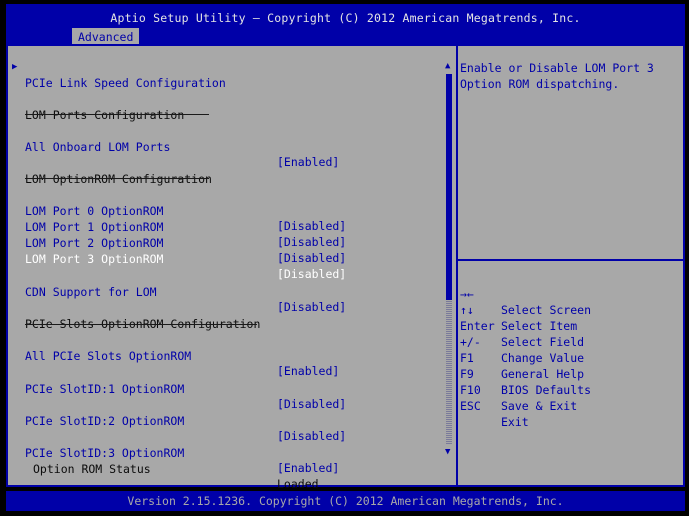 This screenshot has width=689, height=516. What do you see at coordinates (470, 406) in the screenshot?
I see `key-hint-key: ESC` at bounding box center [470, 406].